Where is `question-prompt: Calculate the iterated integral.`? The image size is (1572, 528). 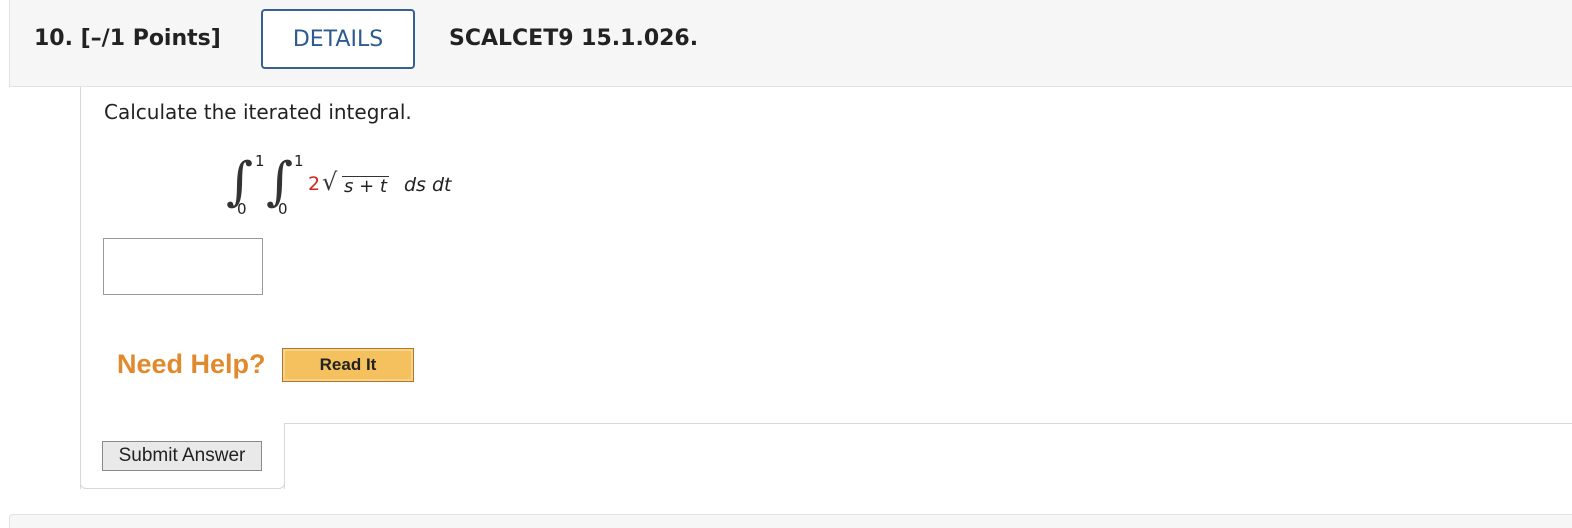
question-prompt: Calculate the iterated integral. is located at coordinates (258, 112).